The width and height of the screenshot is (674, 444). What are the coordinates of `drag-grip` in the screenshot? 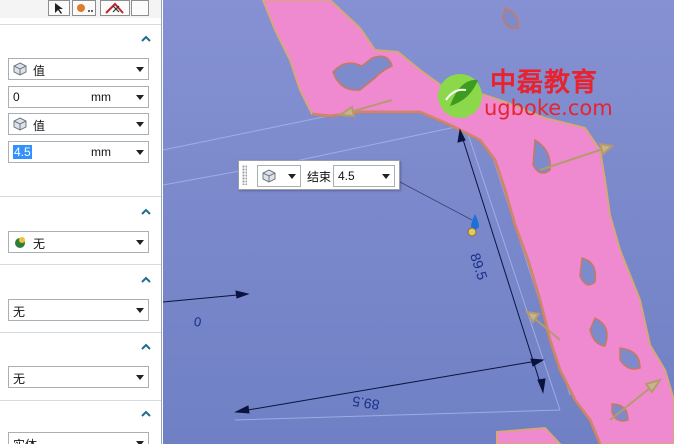 It's located at (244, 175).